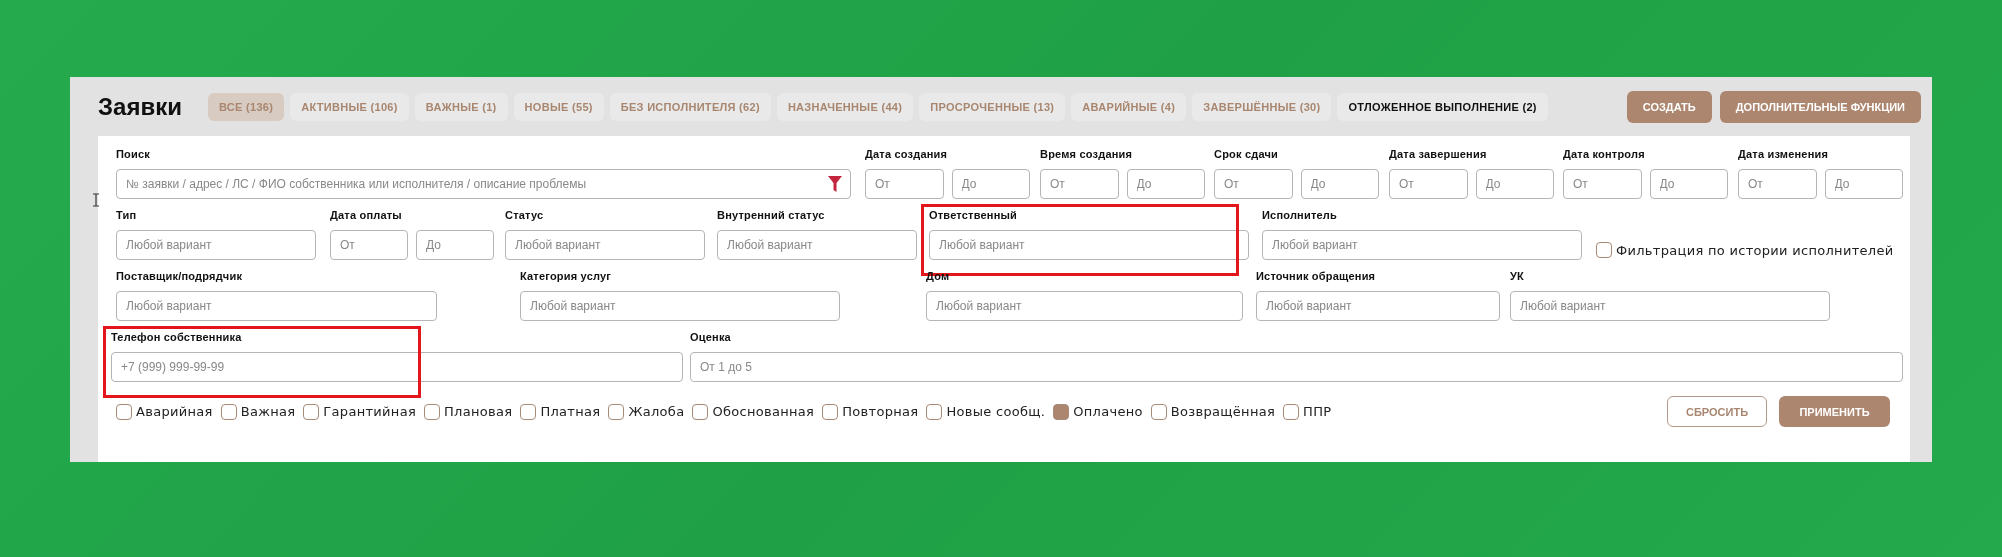  Describe the element at coordinates (268, 411) in the screenshot. I see `checkbox-label: Важная` at that location.